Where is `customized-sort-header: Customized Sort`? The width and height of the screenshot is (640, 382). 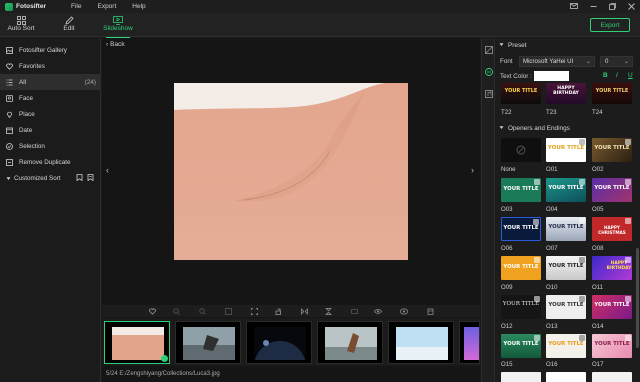
customized-sort-header: Customized Sort is located at coordinates (50, 178).